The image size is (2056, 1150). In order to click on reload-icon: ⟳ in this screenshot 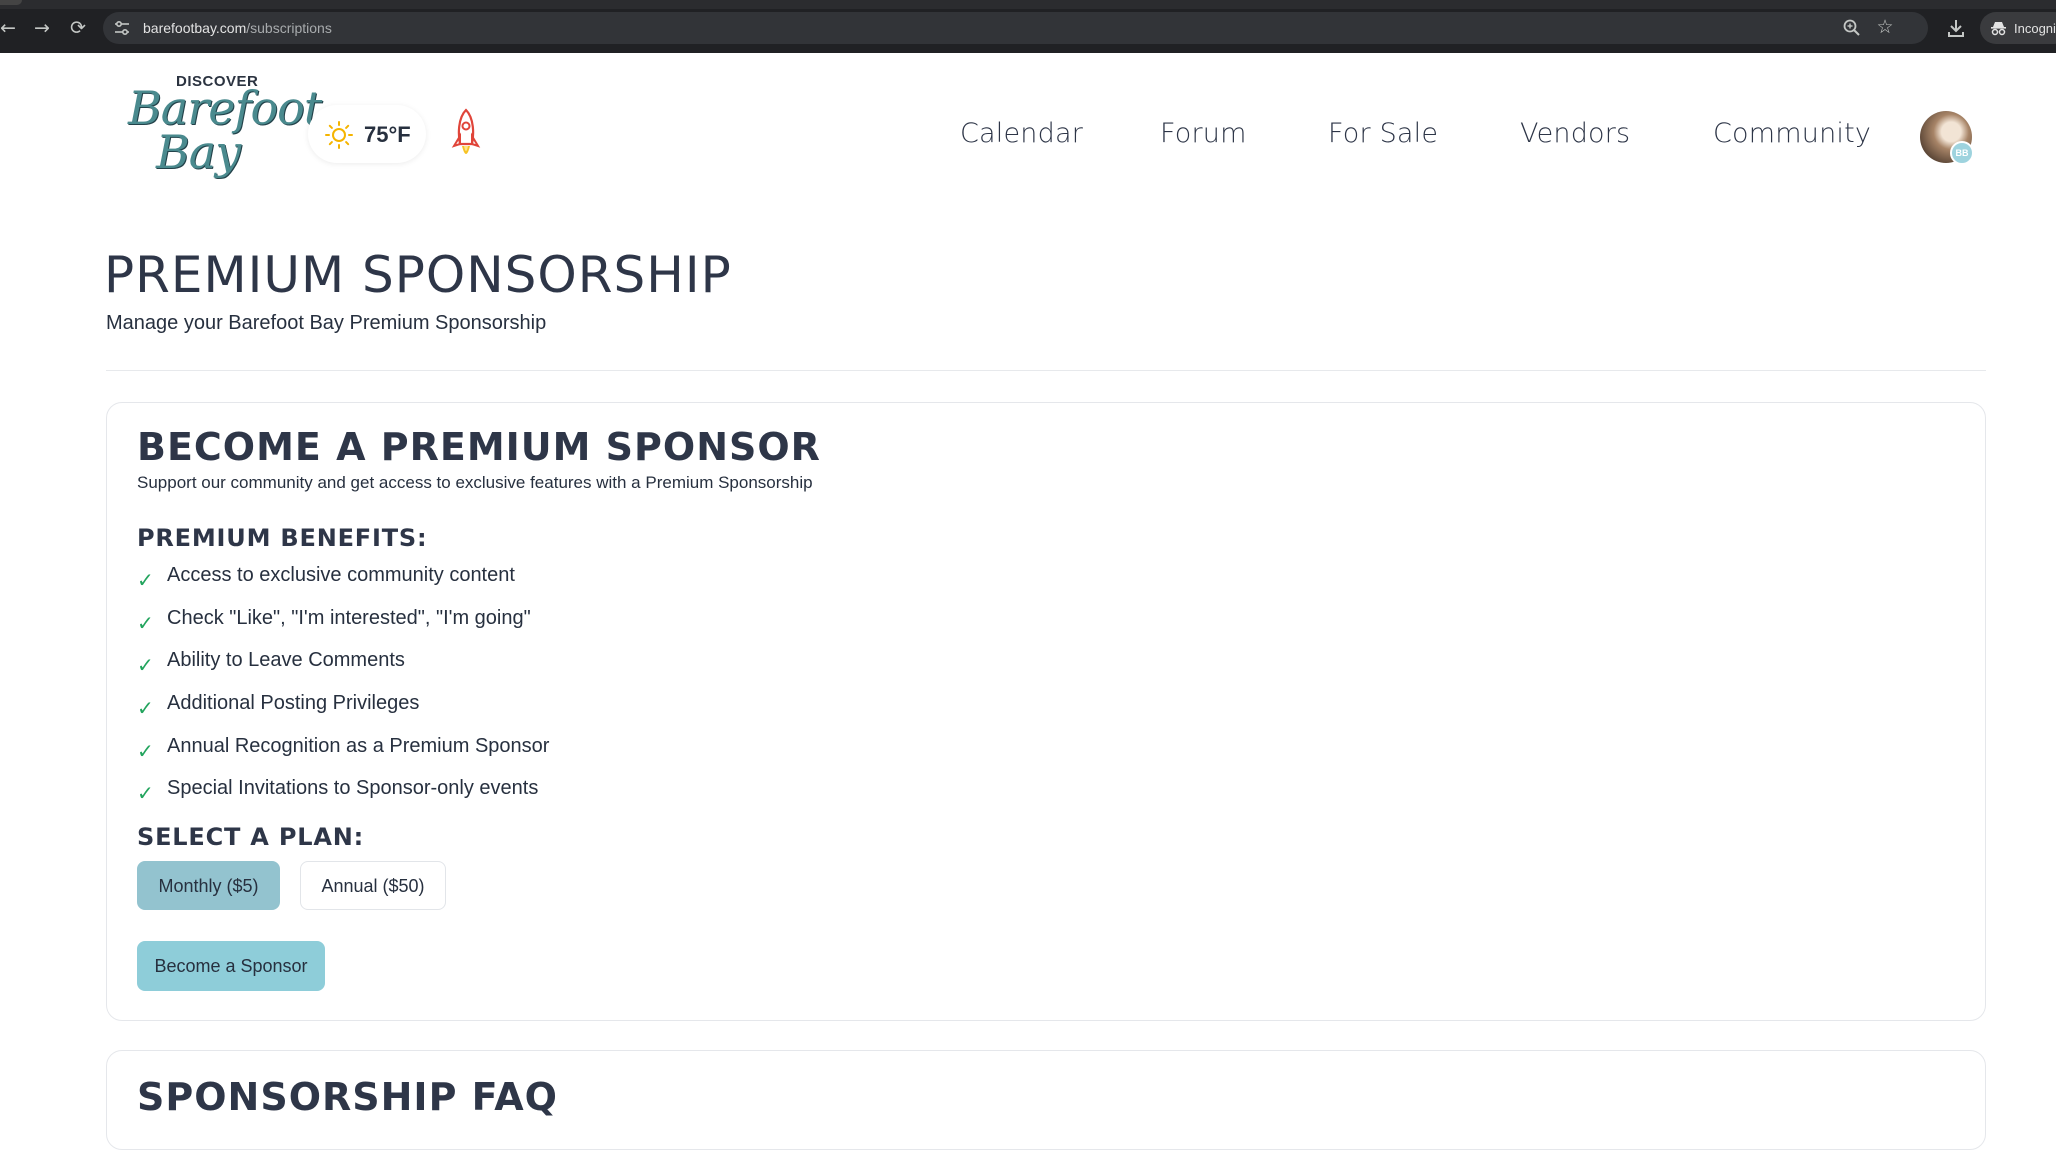, I will do `click(78, 28)`.